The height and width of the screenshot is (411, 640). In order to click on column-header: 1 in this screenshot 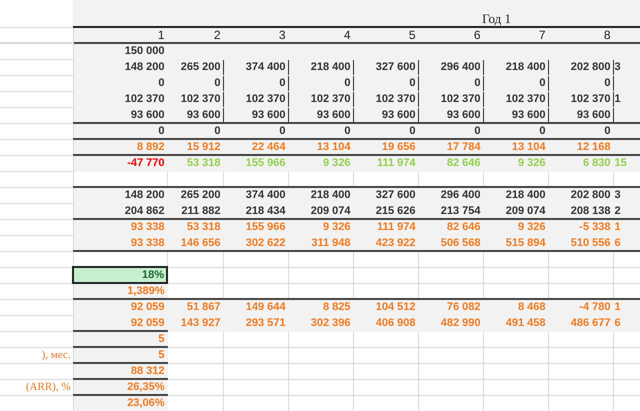, I will do `click(120, 35)`.